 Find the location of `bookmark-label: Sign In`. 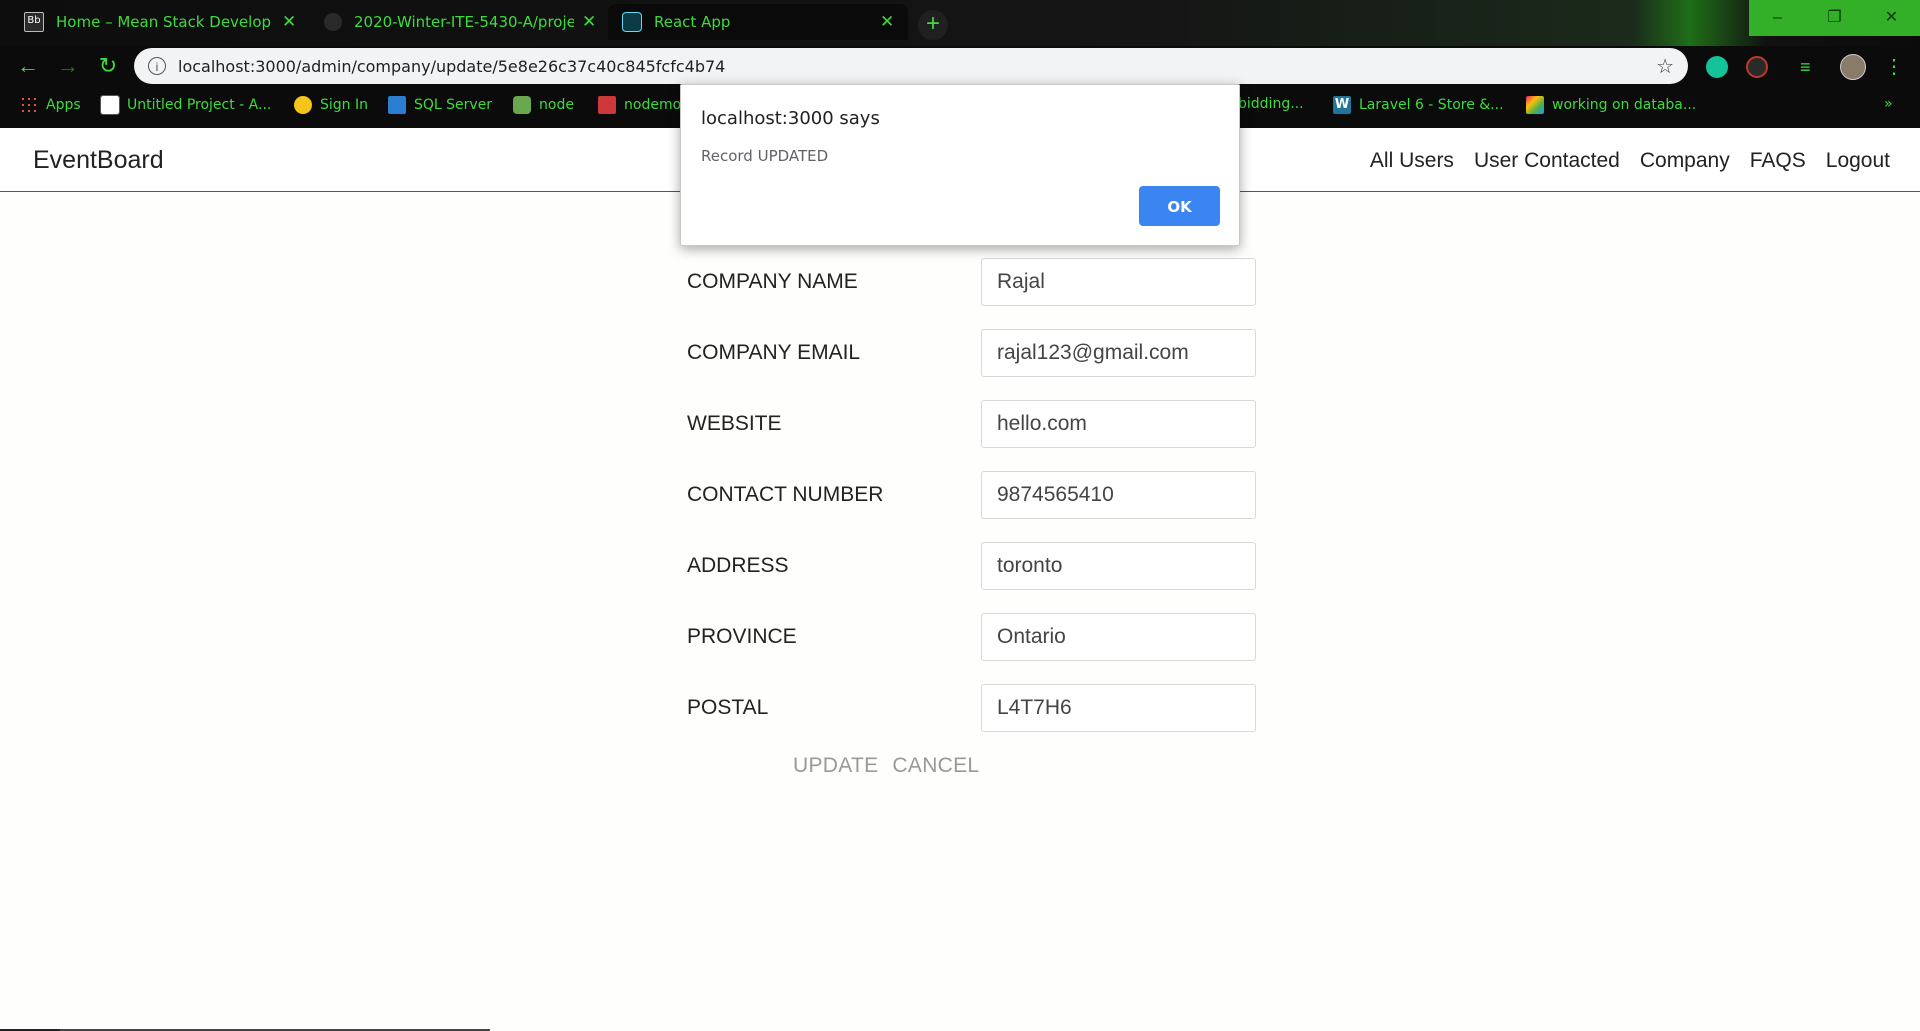

bookmark-label: Sign In is located at coordinates (344, 105).